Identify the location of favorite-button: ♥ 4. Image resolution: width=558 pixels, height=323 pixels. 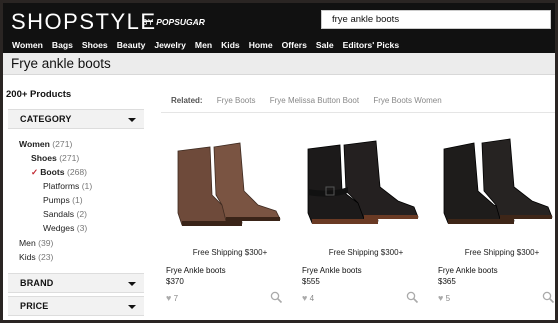
(308, 298).